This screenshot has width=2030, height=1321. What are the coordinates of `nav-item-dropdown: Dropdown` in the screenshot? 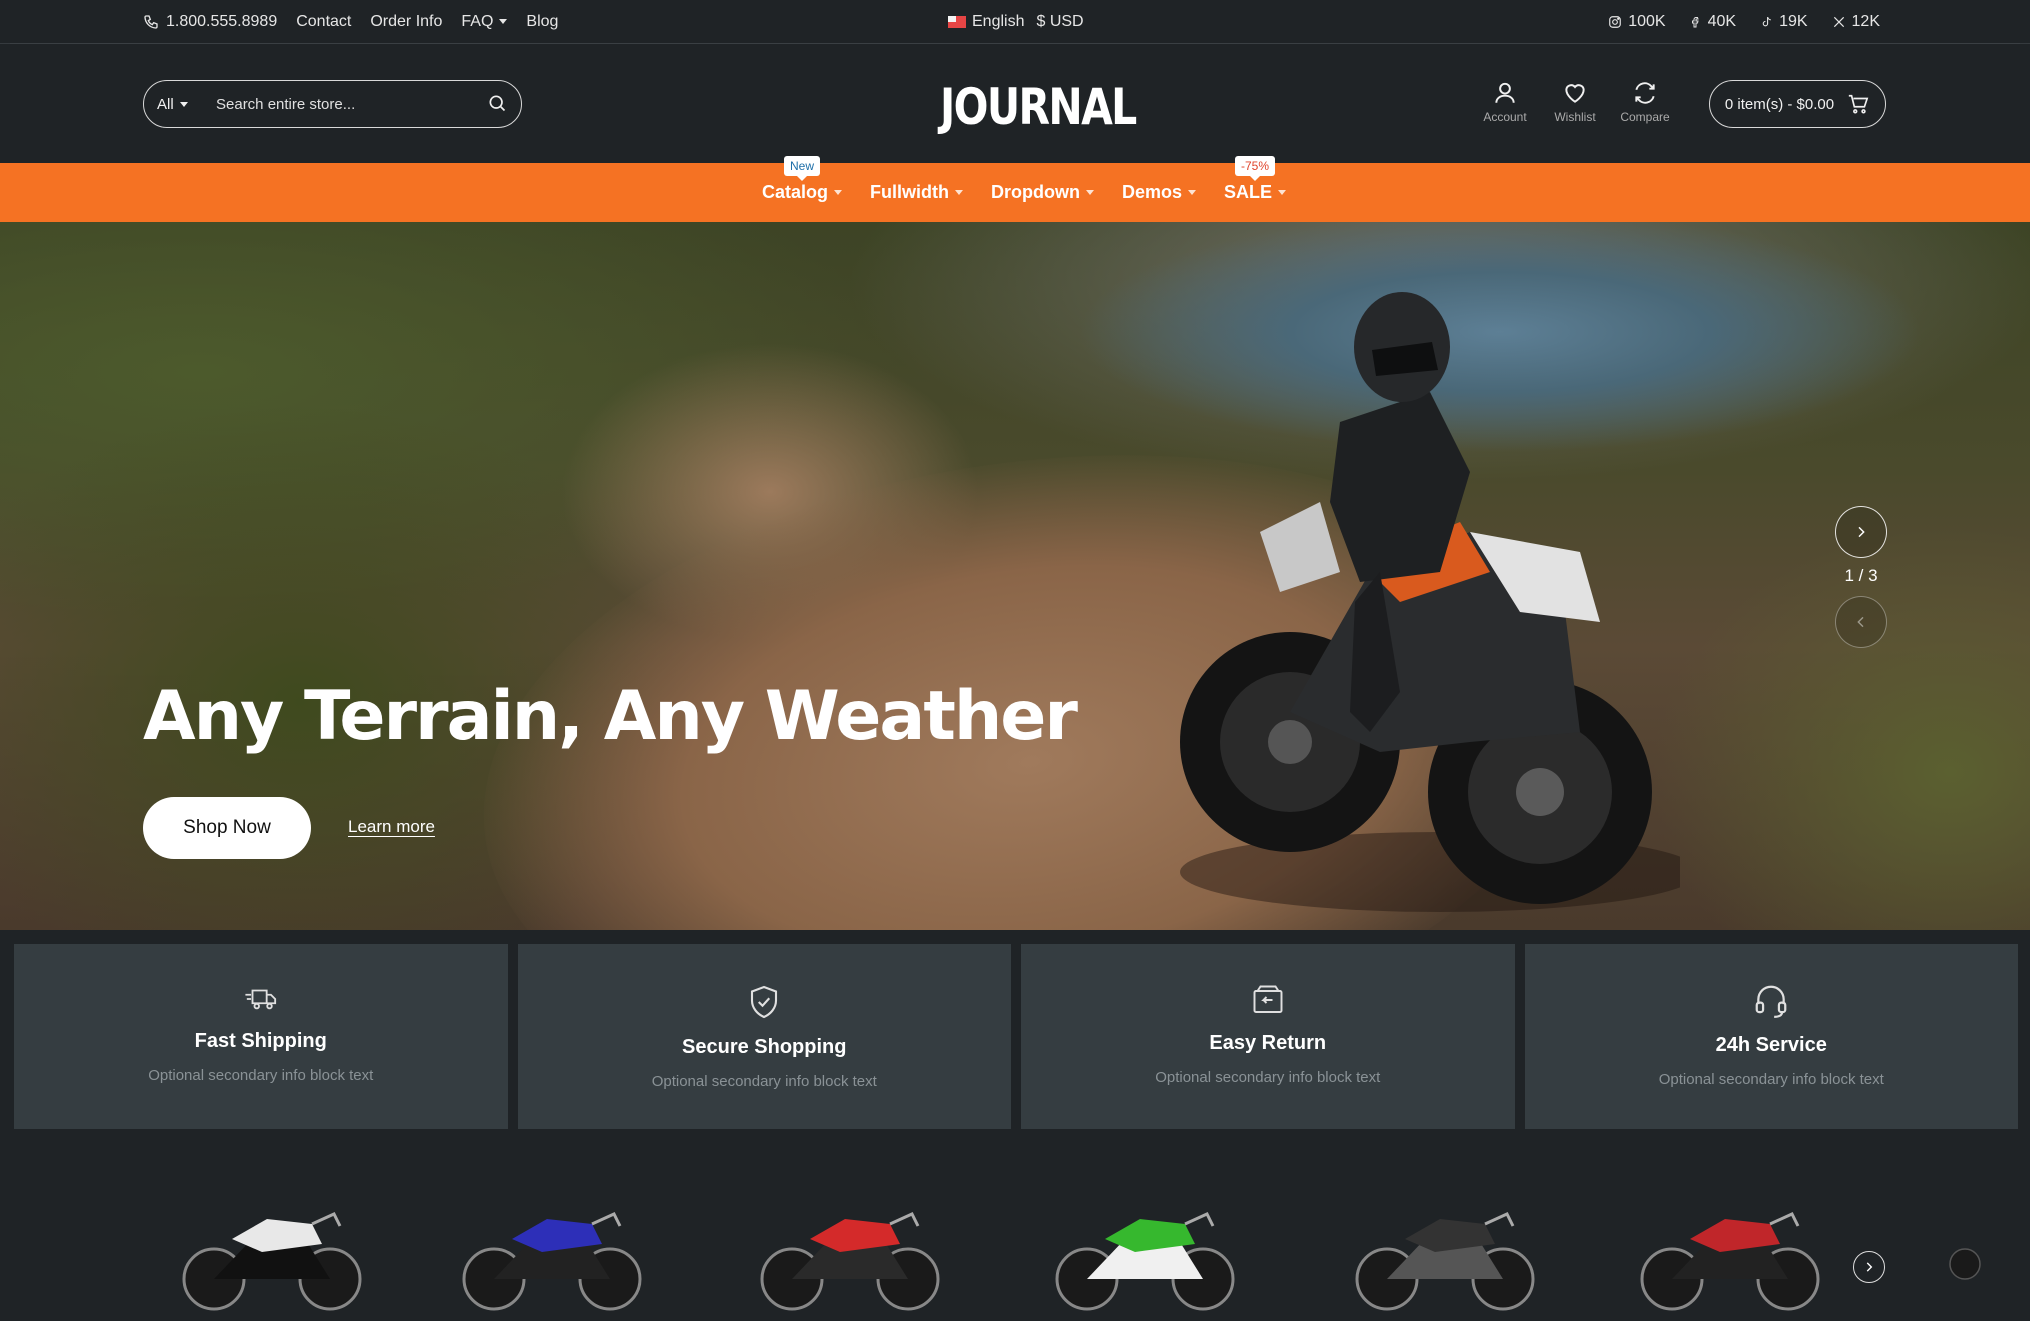 It's located at (1042, 192).